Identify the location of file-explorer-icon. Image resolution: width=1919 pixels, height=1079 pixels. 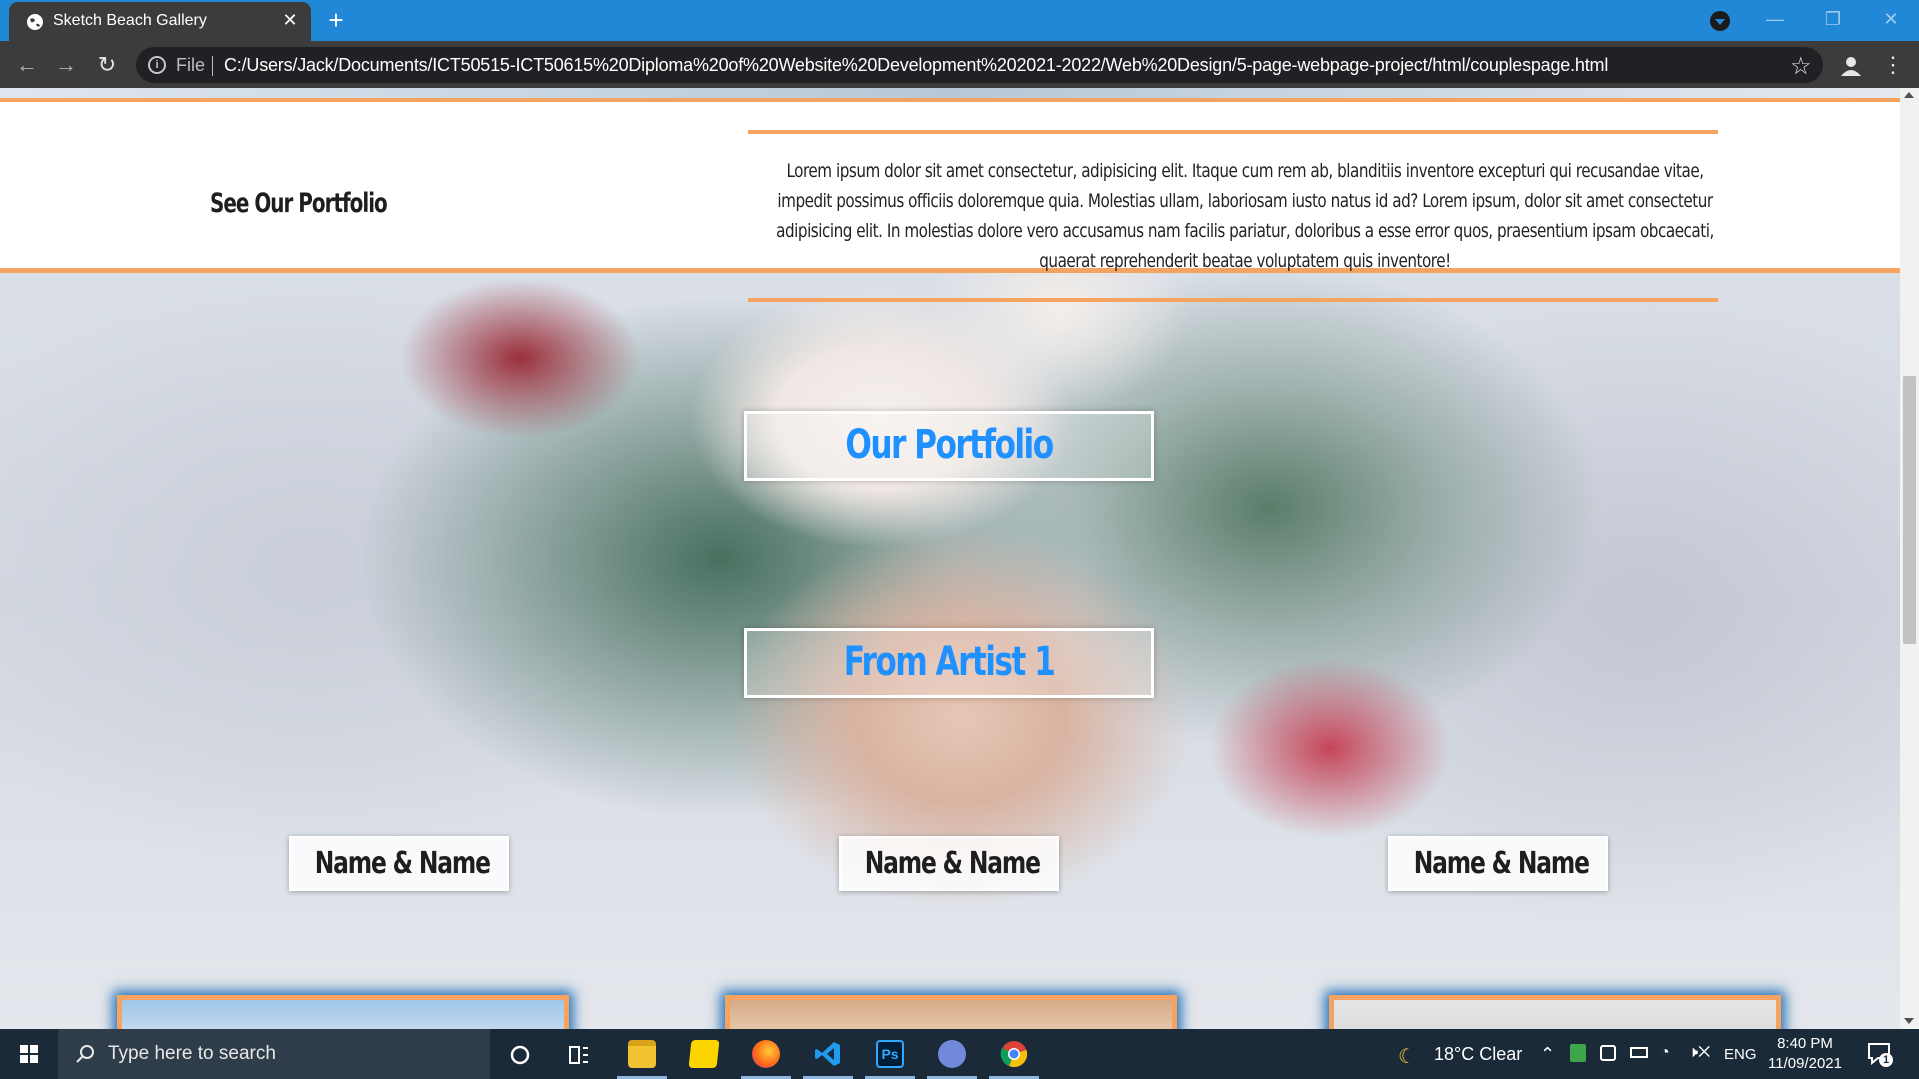
(642, 1054).